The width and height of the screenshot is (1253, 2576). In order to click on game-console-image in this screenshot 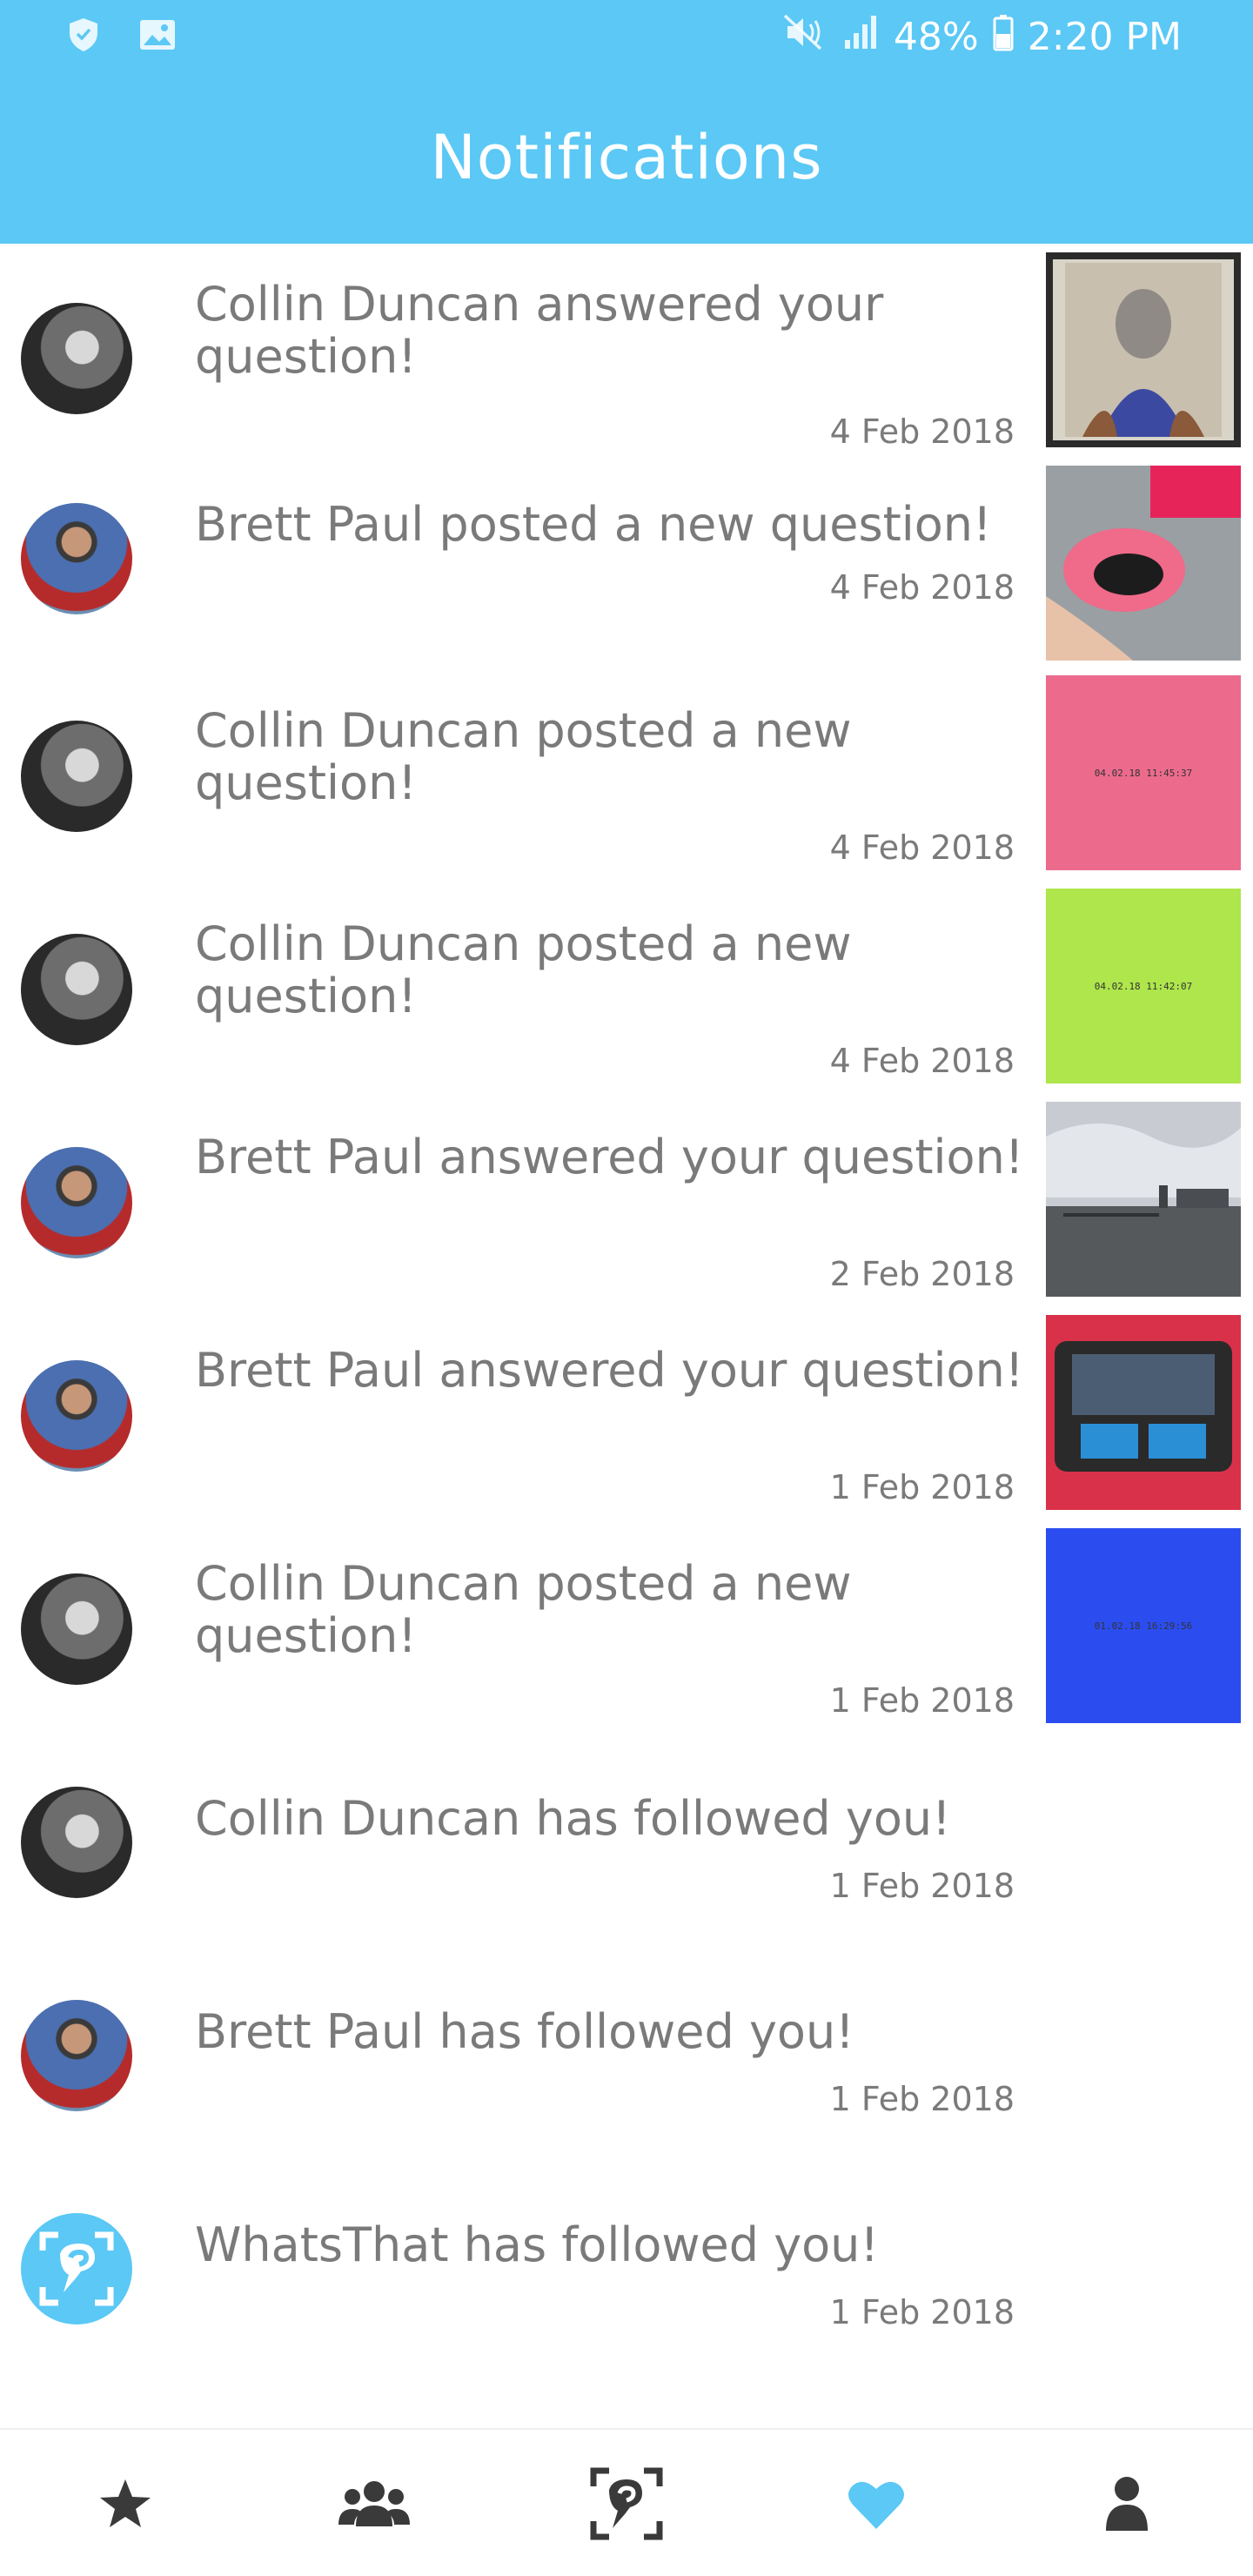, I will do `click(1143, 1413)`.